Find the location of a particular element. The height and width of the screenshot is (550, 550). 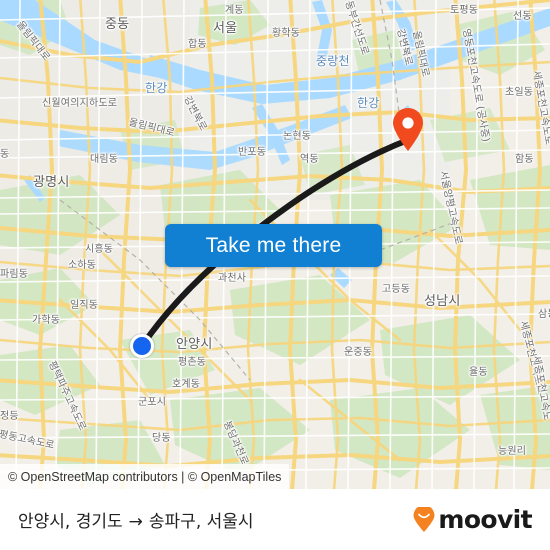

destination-pin is located at coordinates (408, 130).